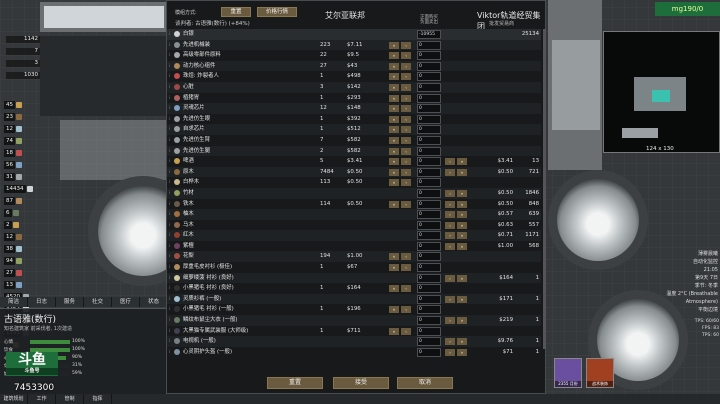 This screenshot has width=720, height=404. What do you see at coordinates (354, 119) in the screenshot?
I see `trade-row: i 先进仿生眼 1 $392 «‹ 0` at bounding box center [354, 119].